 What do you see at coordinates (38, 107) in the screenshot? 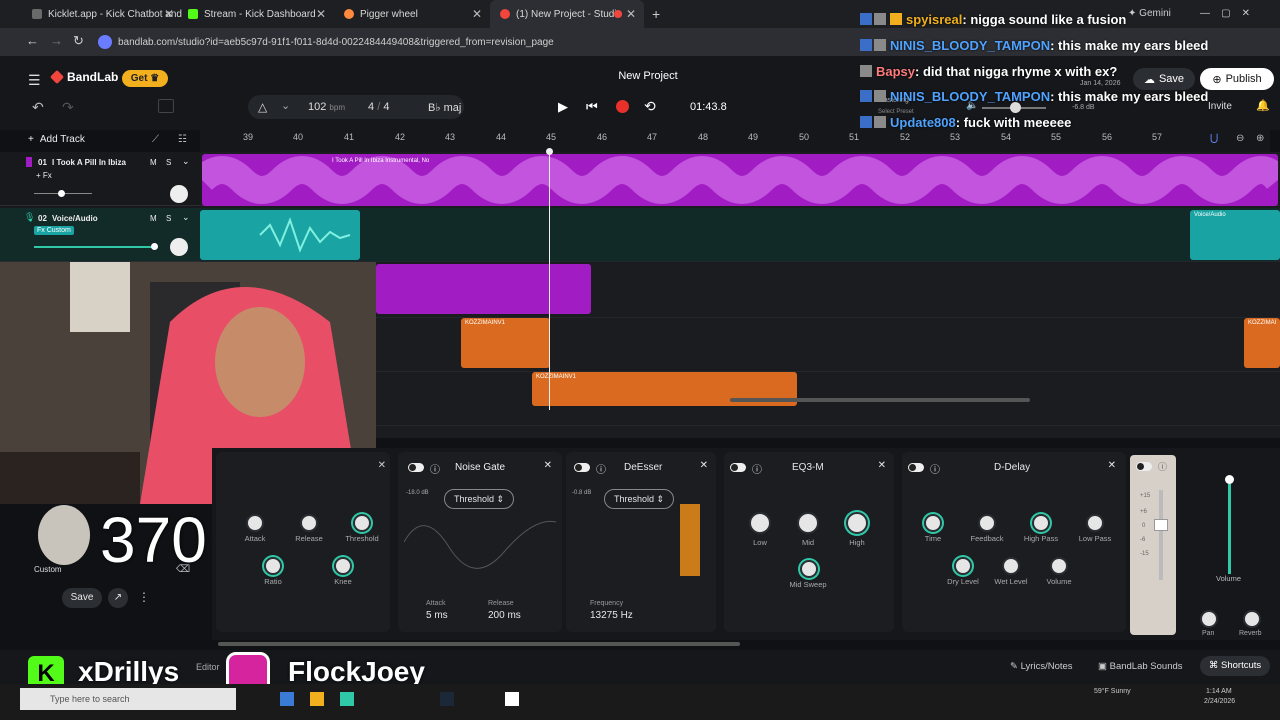
I see `undo-icon: ↶` at bounding box center [38, 107].